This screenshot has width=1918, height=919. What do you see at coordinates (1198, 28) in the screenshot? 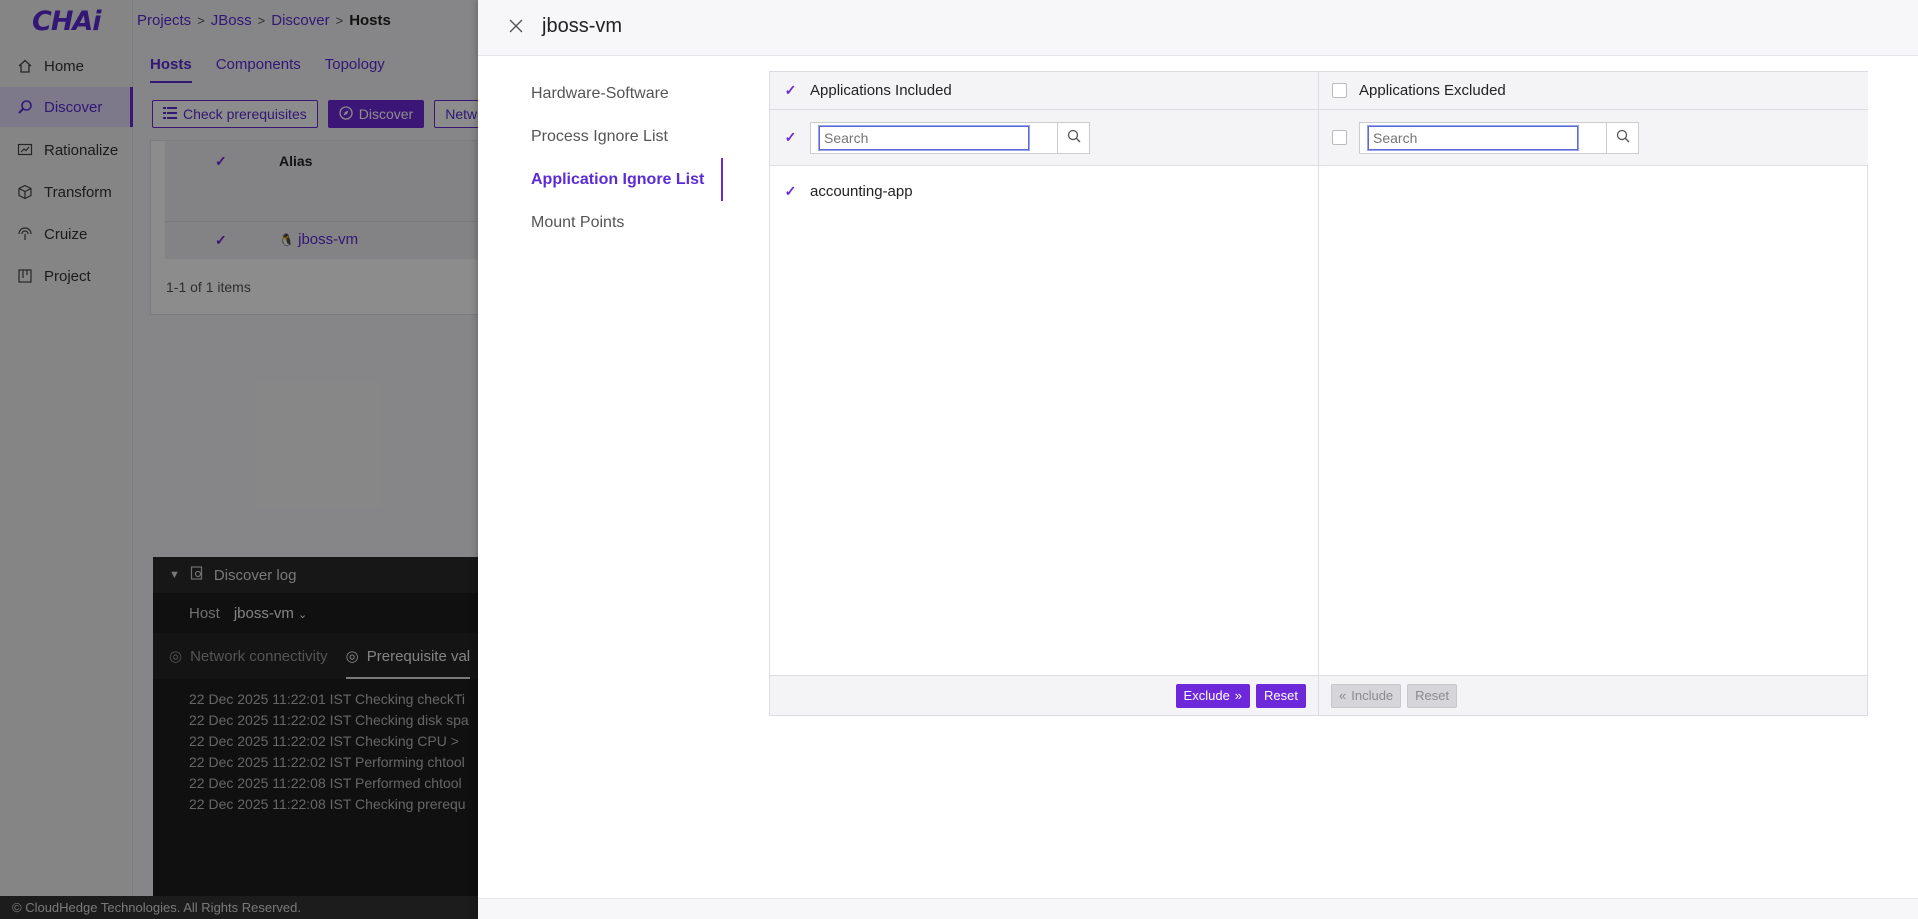
I see `drawer-header: jboss-vm` at bounding box center [1198, 28].